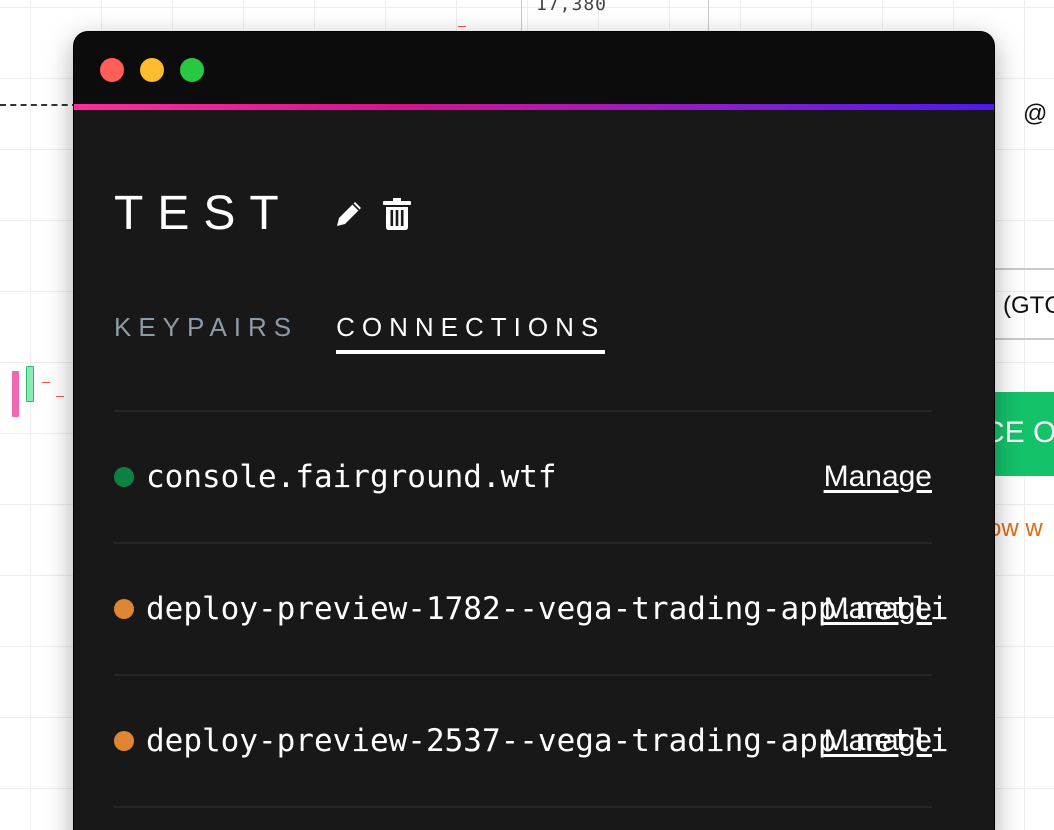 Image resolution: width=1054 pixels, height=830 pixels. Describe the element at coordinates (351, 477) in the screenshot. I see `connection-hostname: console.fairground.wtf` at that location.